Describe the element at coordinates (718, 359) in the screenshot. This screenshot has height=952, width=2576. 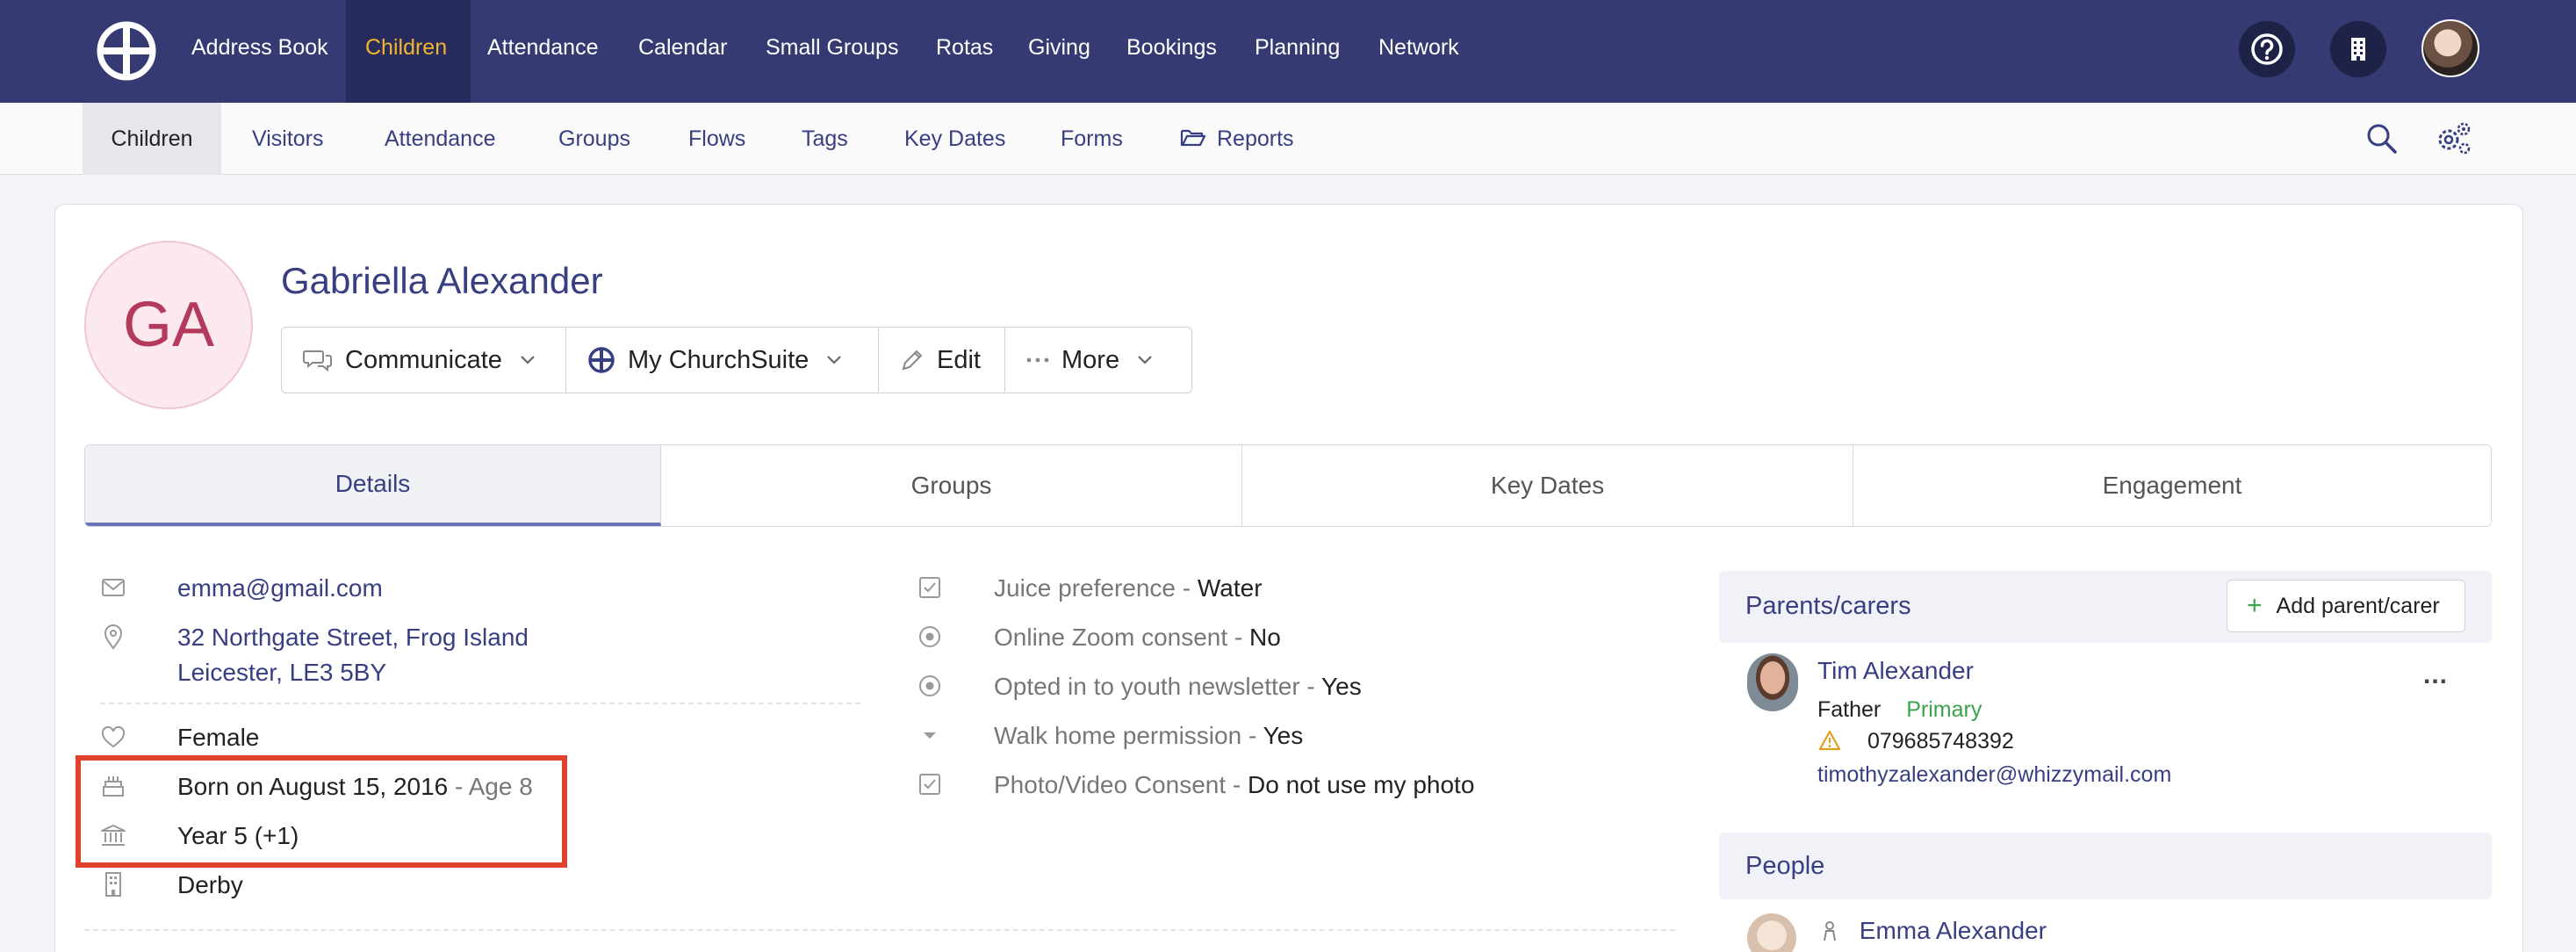
I see `my-churchsuite-label: My ChurchSuite` at that location.